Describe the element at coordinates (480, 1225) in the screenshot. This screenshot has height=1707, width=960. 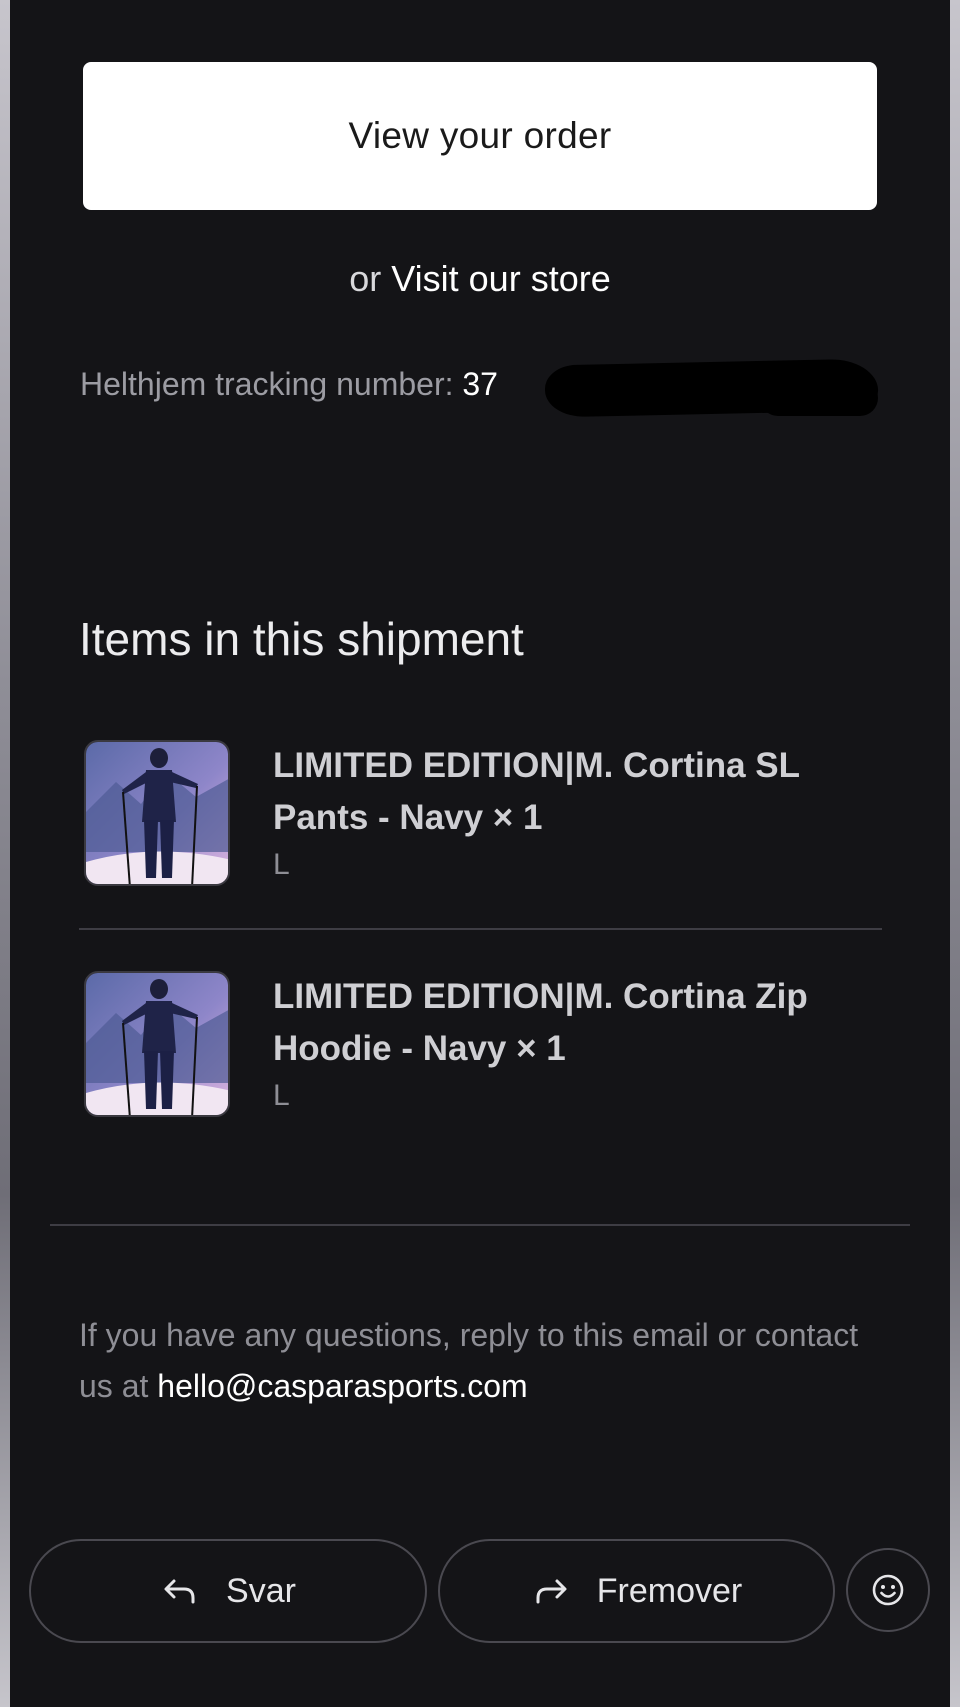
I see `section-divider` at that location.